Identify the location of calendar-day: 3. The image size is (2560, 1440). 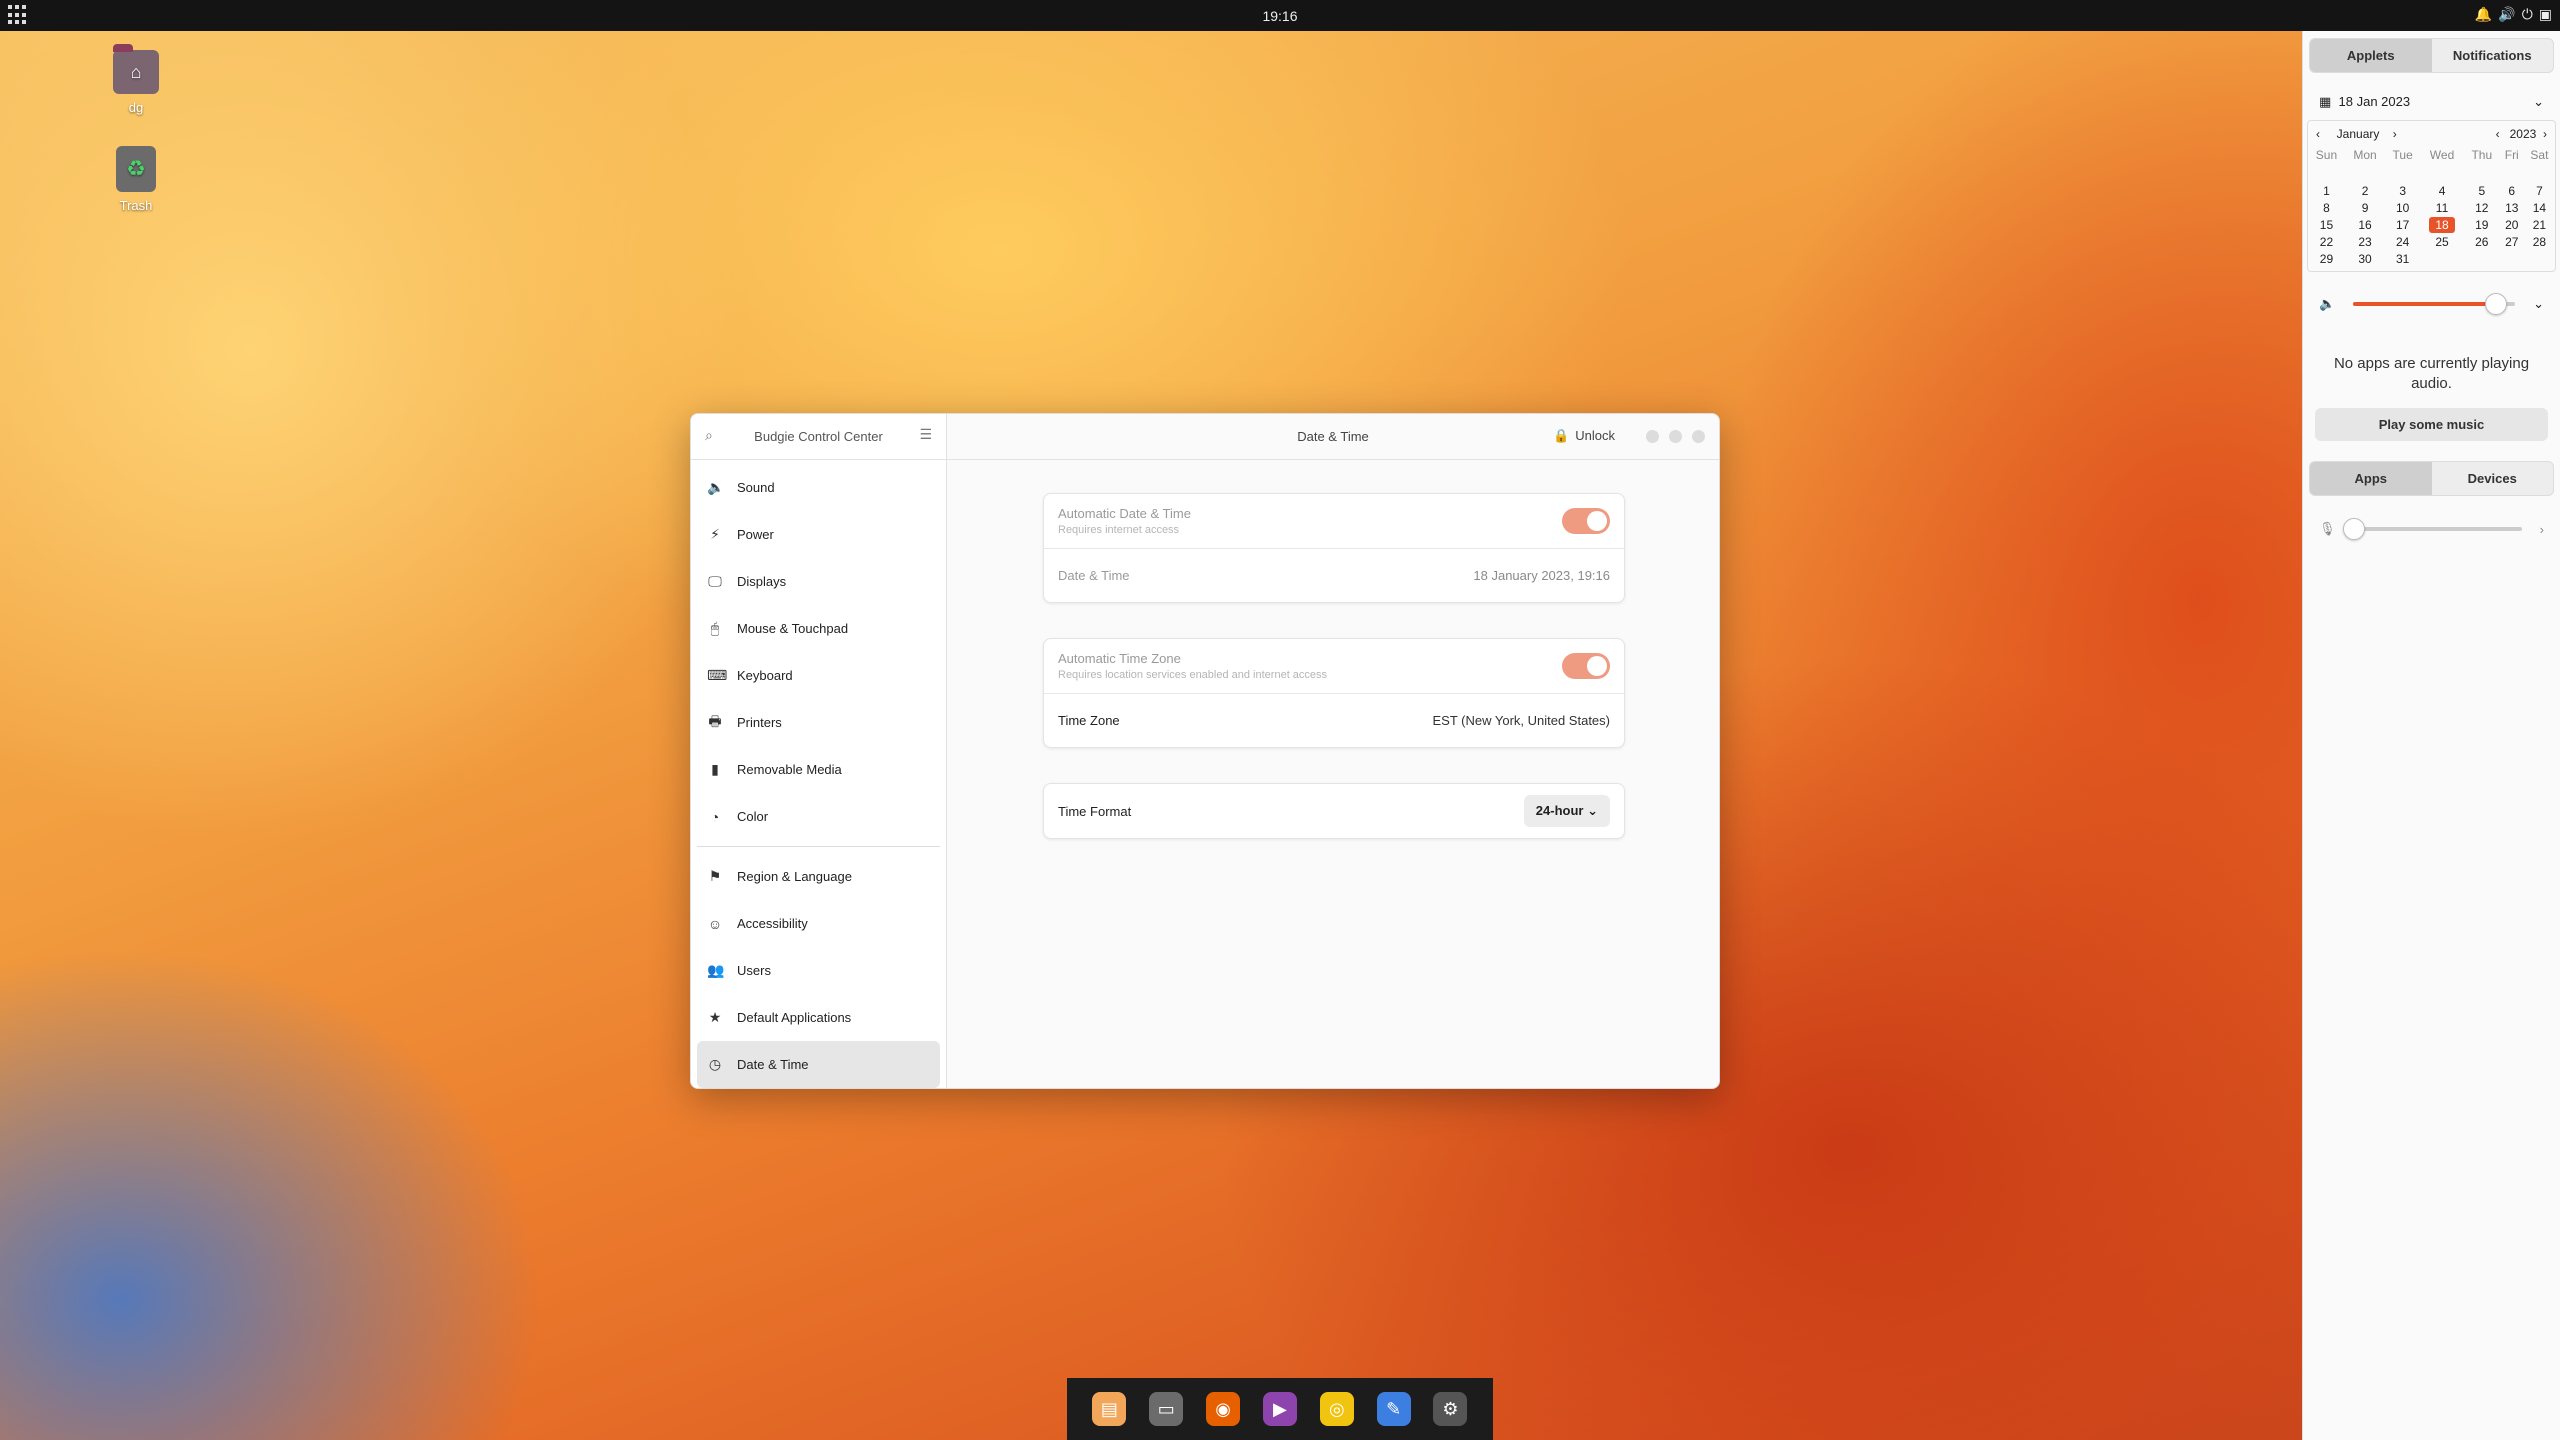
(2402, 190).